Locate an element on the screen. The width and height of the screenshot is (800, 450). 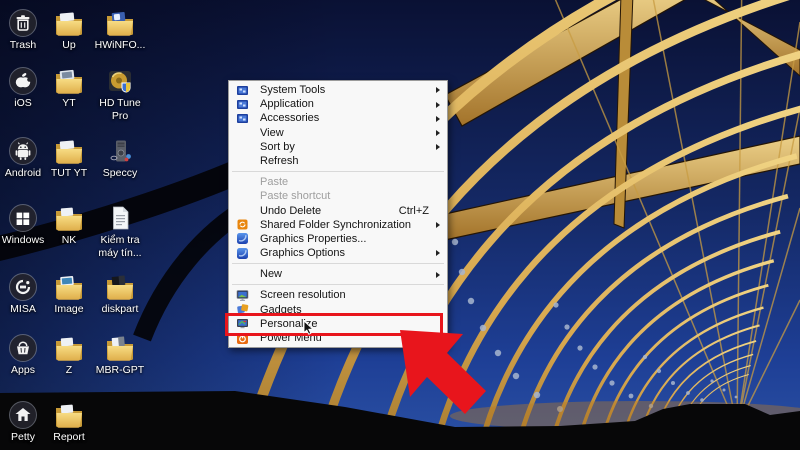
screen-resolution-icon is located at coordinates (242, 295).